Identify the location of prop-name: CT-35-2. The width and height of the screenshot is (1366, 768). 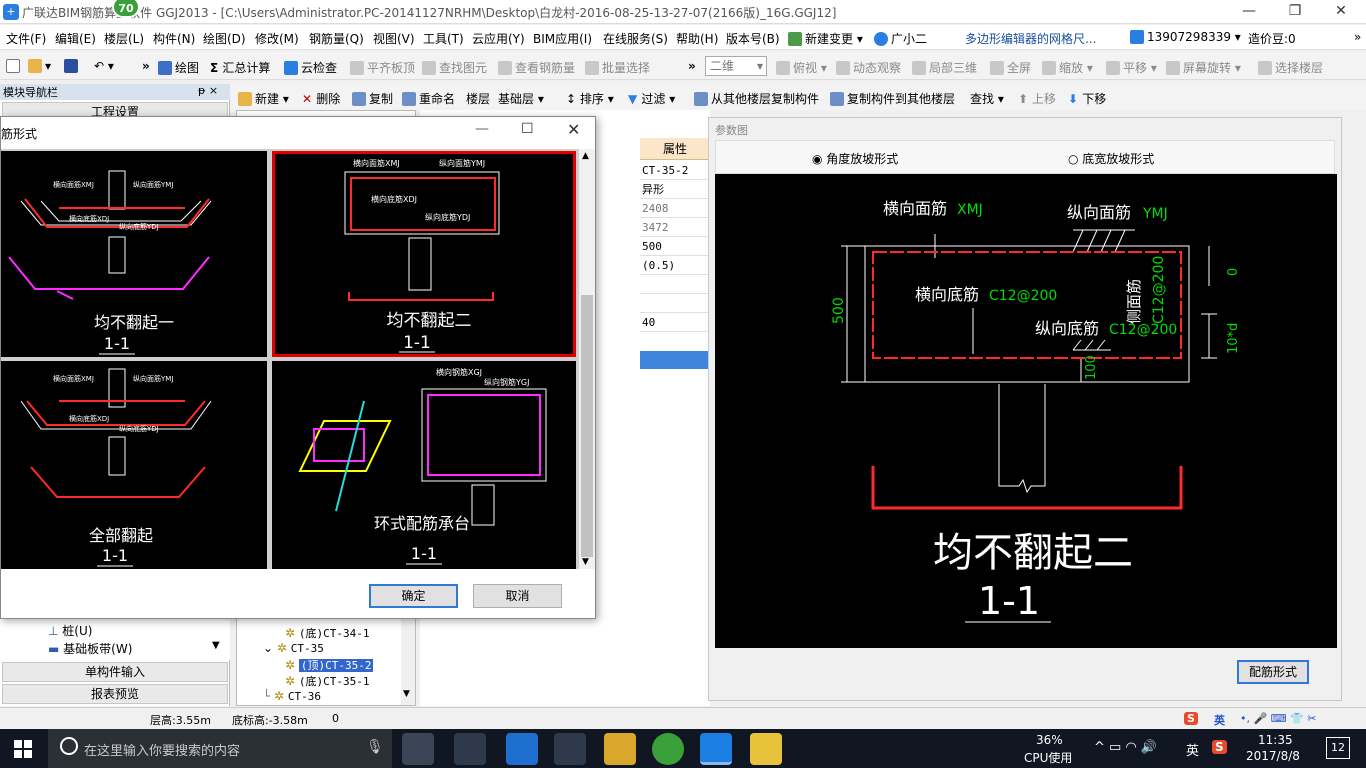
(675, 170).